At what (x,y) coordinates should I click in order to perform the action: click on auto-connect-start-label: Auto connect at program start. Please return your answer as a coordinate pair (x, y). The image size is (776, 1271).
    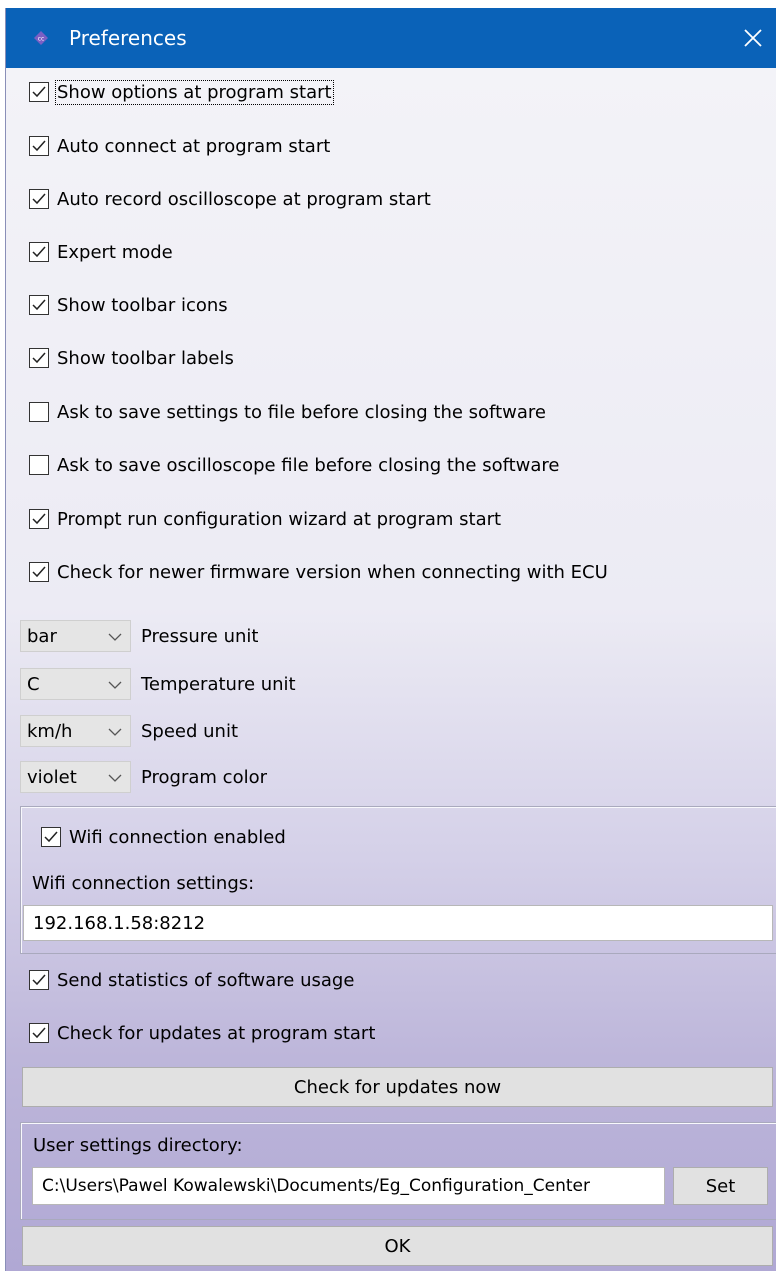
    Looking at the image, I should click on (194, 146).